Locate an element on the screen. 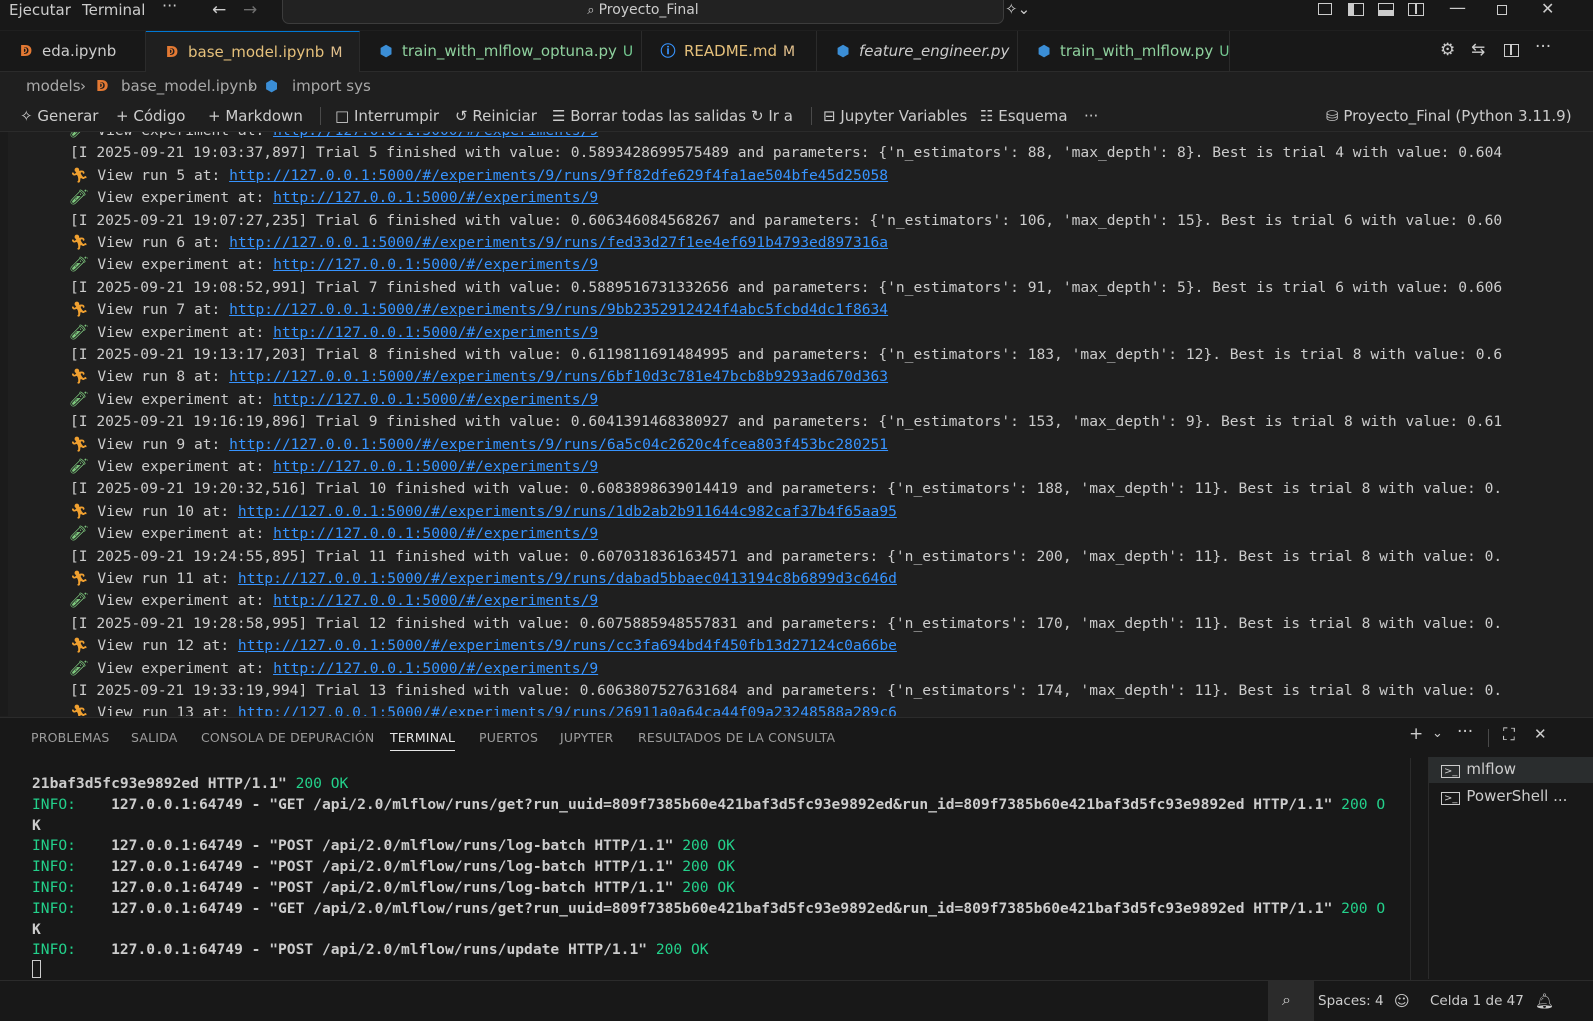 This screenshot has height=1021, width=1593. http-status: 200 OK is located at coordinates (322, 783).